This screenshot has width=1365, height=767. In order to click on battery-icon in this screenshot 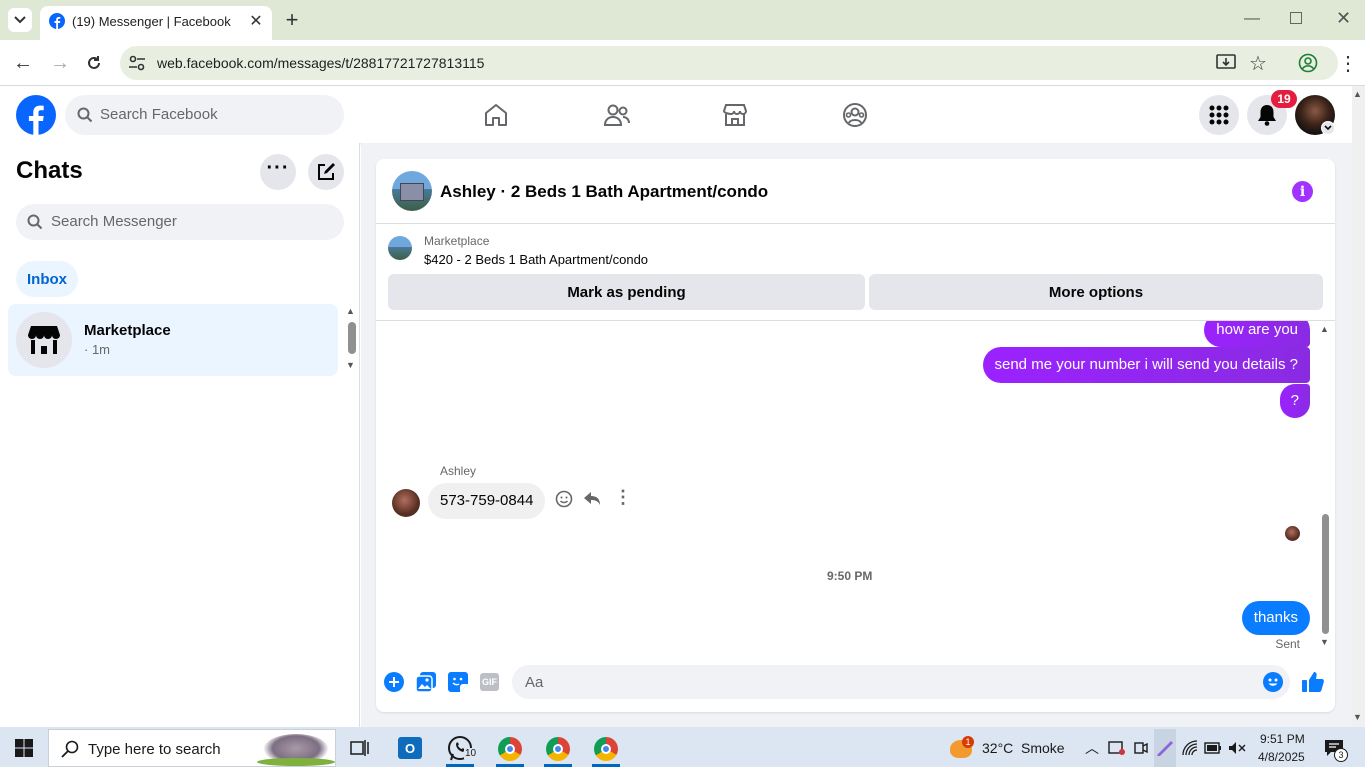, I will do `click(1213, 748)`.